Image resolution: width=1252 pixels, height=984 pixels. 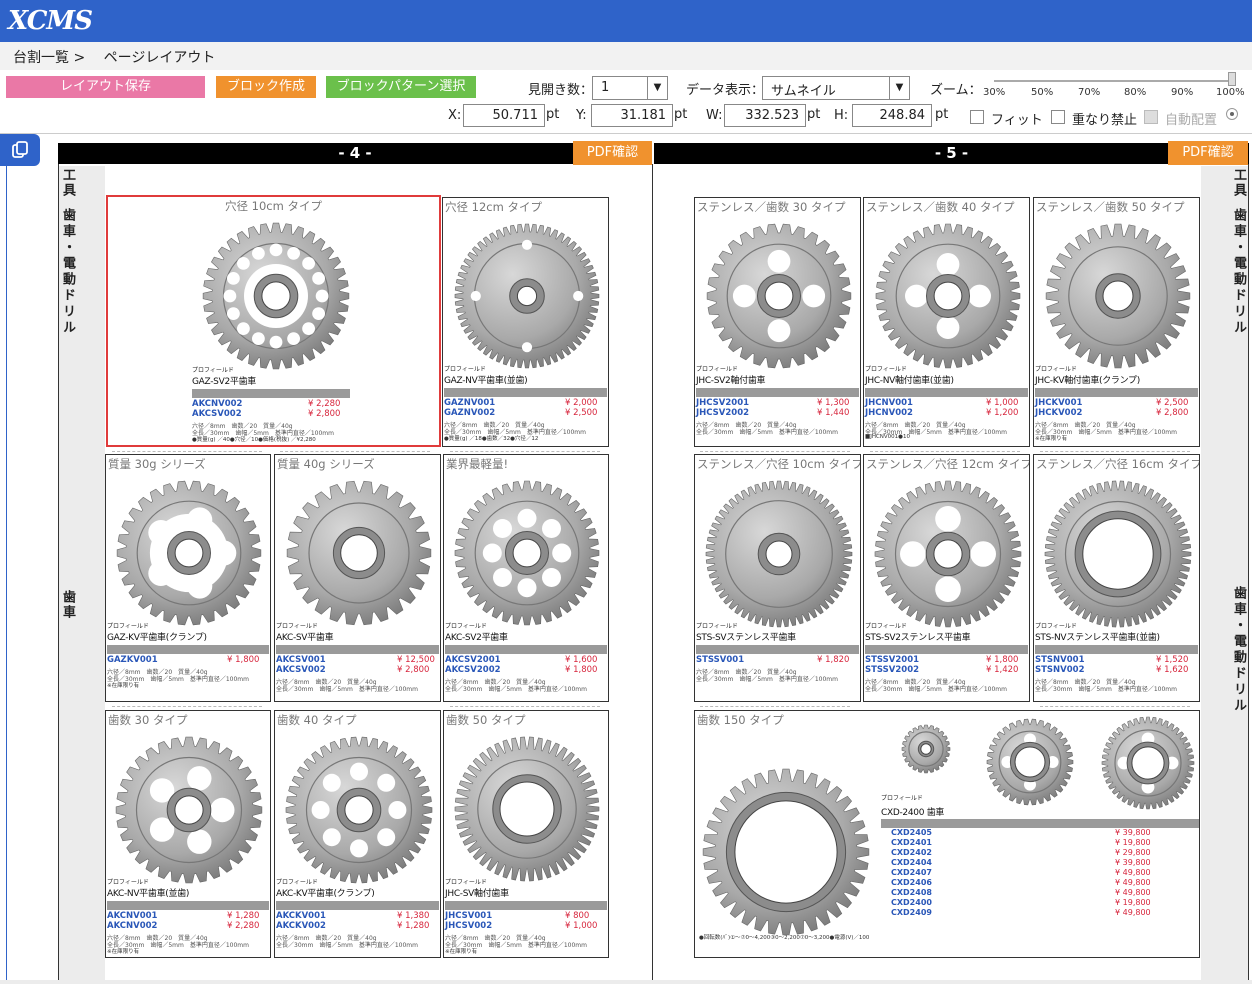 What do you see at coordinates (266, 87) in the screenshot?
I see `create-block-button: ブロック作成` at bounding box center [266, 87].